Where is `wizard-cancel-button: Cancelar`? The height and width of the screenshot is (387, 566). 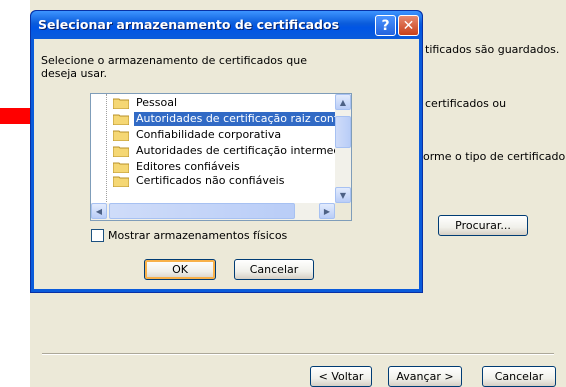 wizard-cancel-button: Cancelar is located at coordinates (519, 376).